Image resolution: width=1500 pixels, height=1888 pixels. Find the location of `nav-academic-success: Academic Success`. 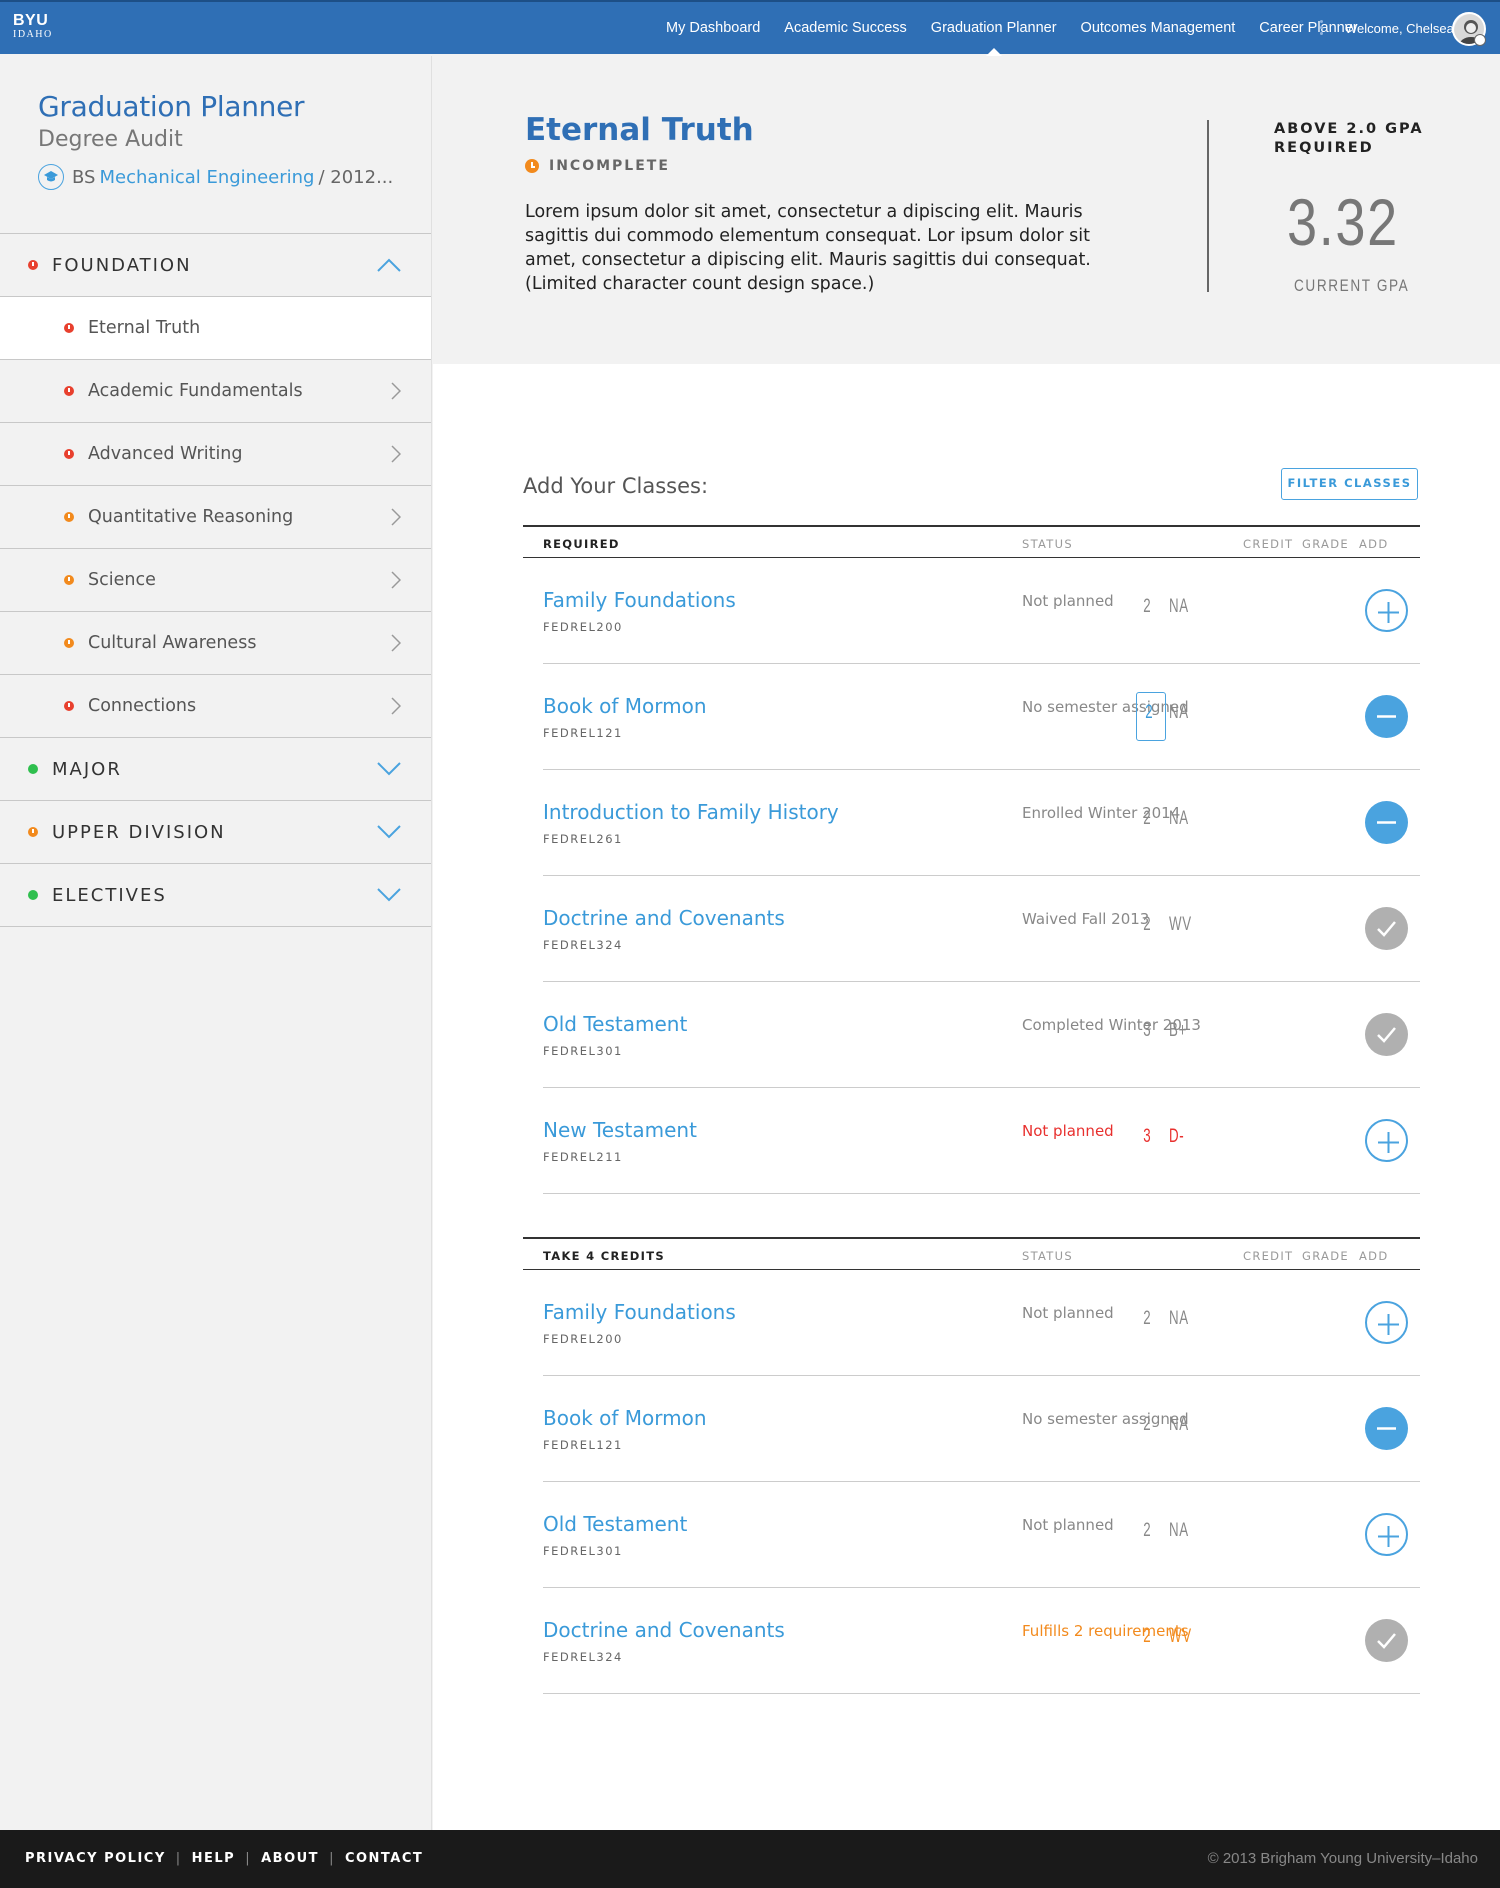

nav-academic-success: Academic Success is located at coordinates (845, 29).